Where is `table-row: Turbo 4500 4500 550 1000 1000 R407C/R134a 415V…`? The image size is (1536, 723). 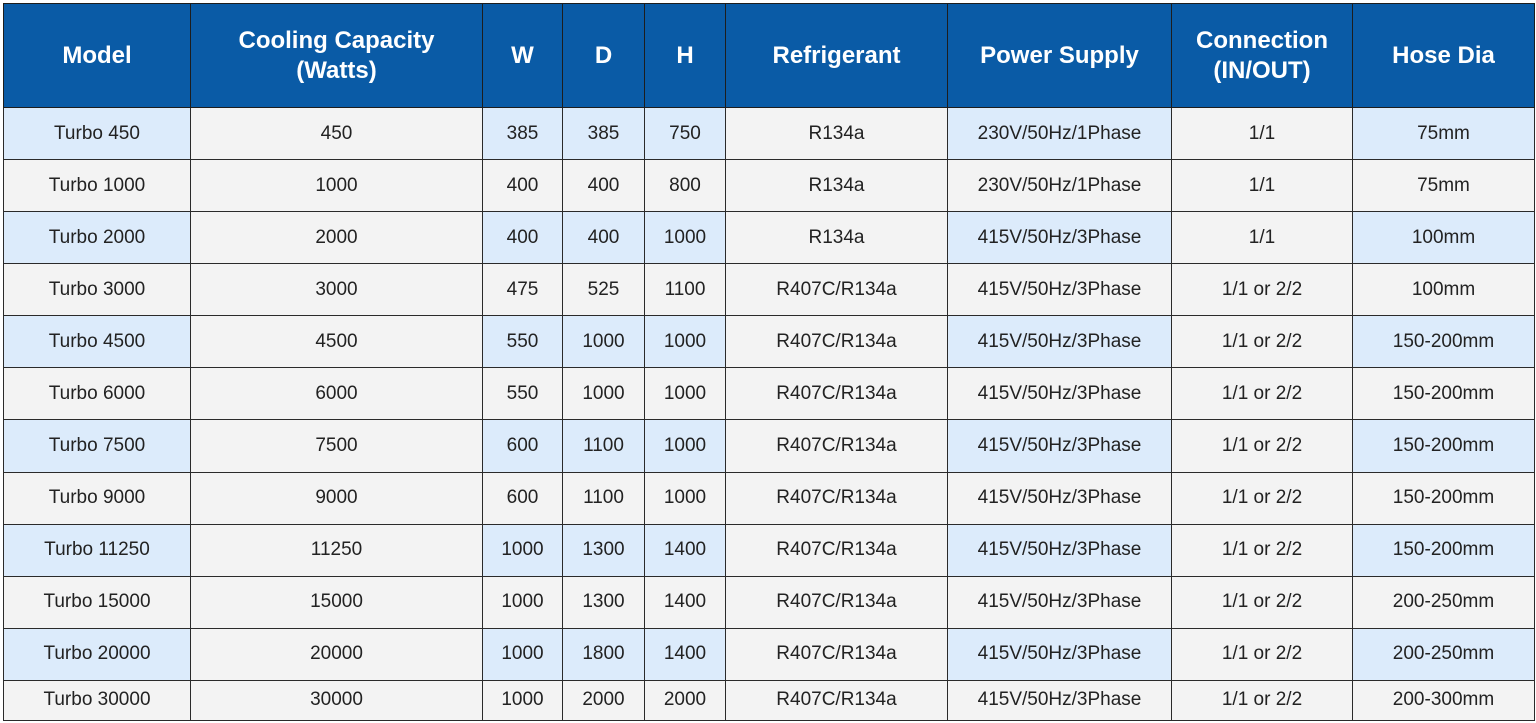 table-row: Turbo 4500 4500 550 1000 1000 R407C/R134a 415V… is located at coordinates (769, 342).